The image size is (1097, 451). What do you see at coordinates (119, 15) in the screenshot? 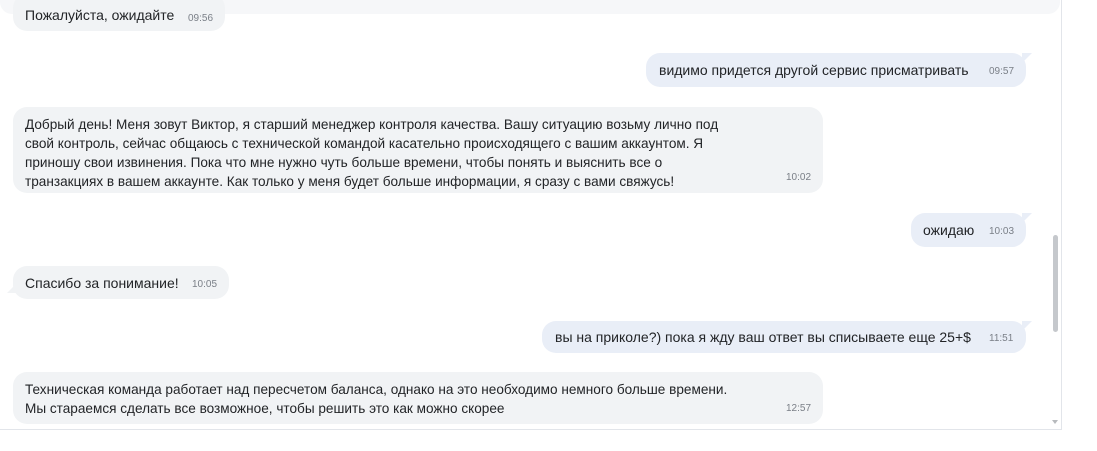
I see `incoming-message: Пожалуйста, ожидайте 09:56` at bounding box center [119, 15].